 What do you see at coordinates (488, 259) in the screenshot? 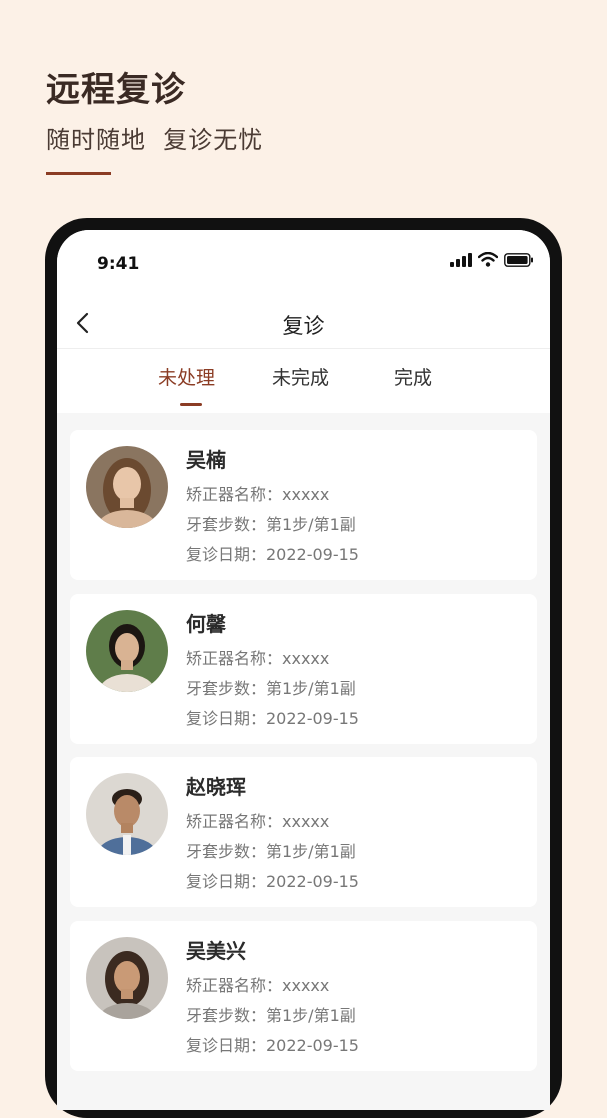
I see `wifi-icon` at bounding box center [488, 259].